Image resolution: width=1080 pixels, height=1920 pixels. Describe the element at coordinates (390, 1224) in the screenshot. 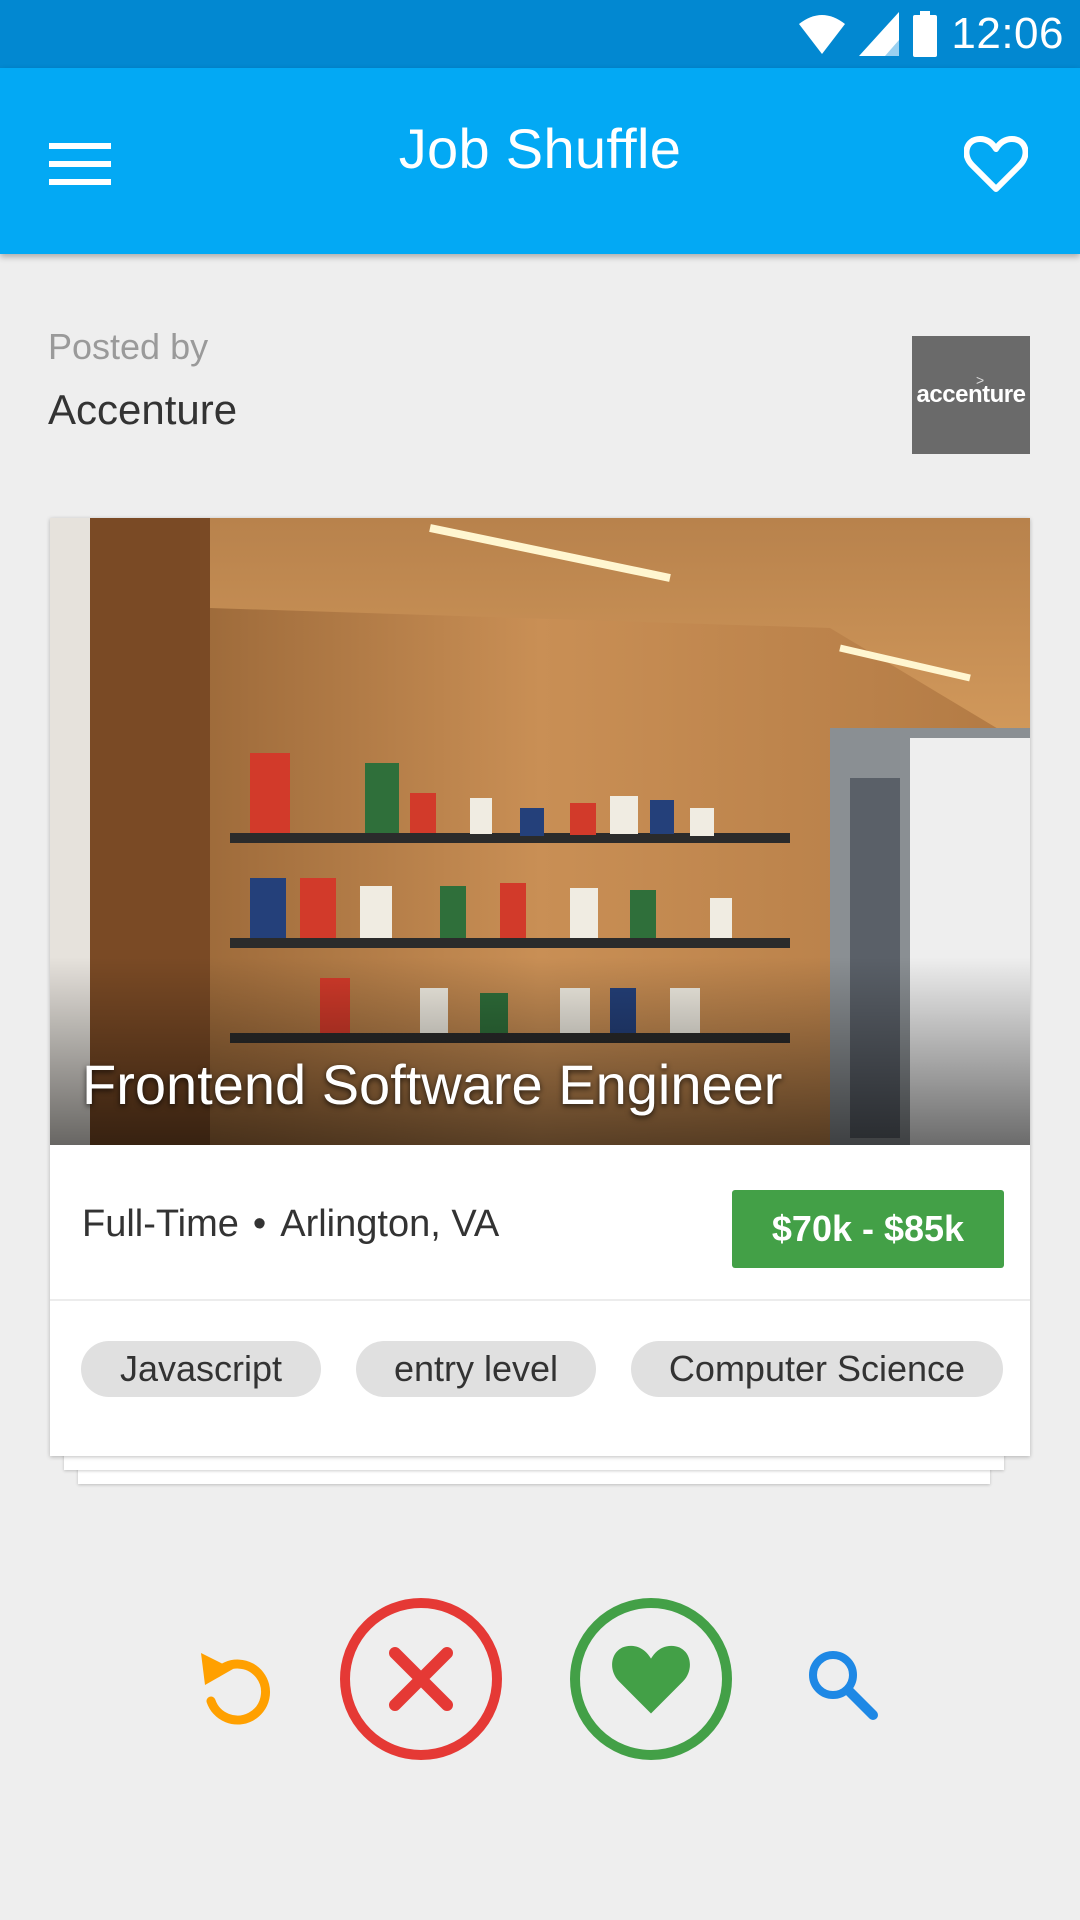

I see `job-location: Arlington, VA` at that location.